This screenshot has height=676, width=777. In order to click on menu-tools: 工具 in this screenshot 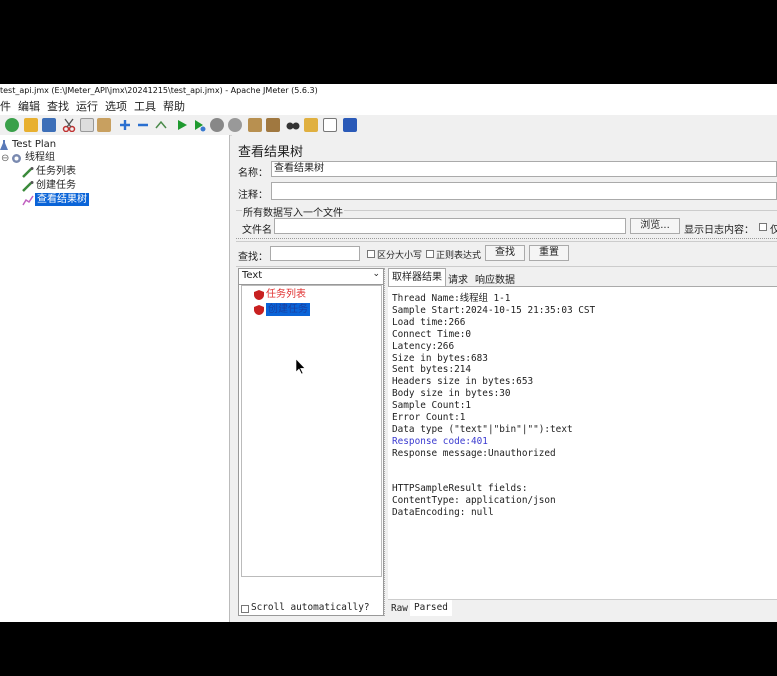, I will do `click(145, 106)`.